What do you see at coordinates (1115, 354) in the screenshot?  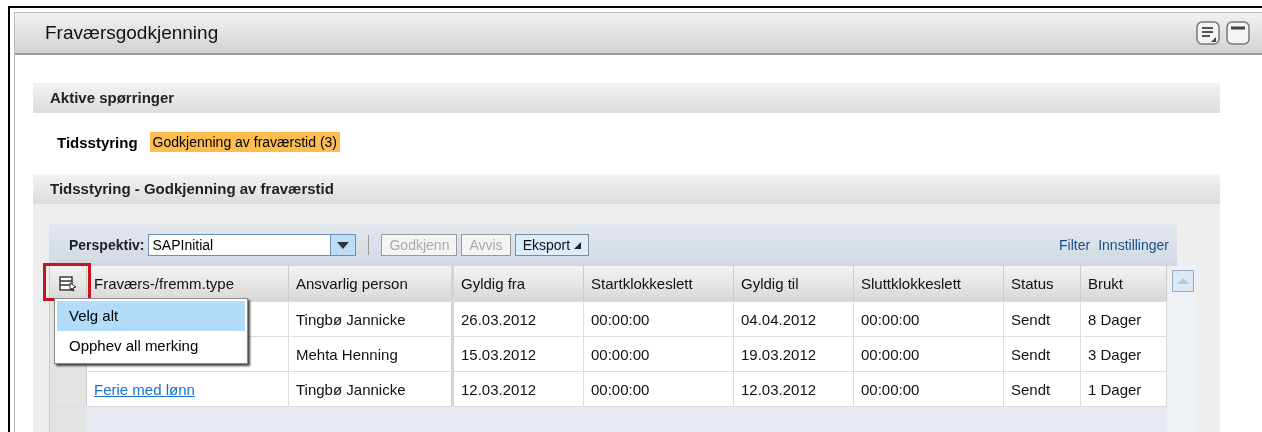 I see `table-cell: 3 Dager` at bounding box center [1115, 354].